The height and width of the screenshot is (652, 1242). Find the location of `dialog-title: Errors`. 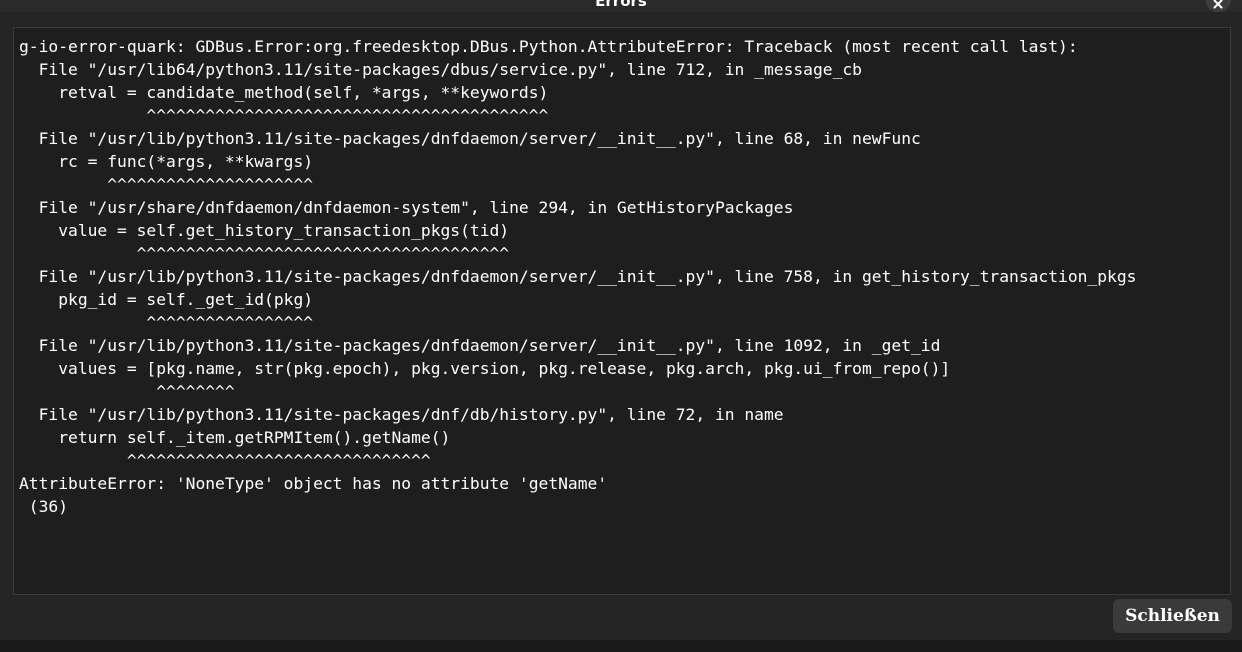

dialog-title: Errors is located at coordinates (621, 5).